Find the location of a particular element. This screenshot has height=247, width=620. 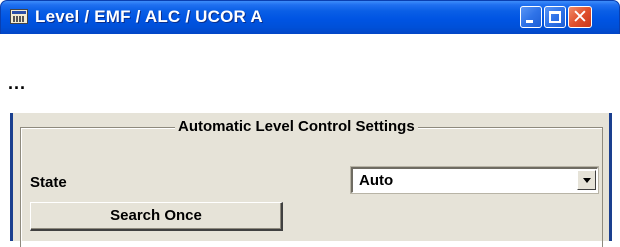

app-window-icon is located at coordinates (19, 16).